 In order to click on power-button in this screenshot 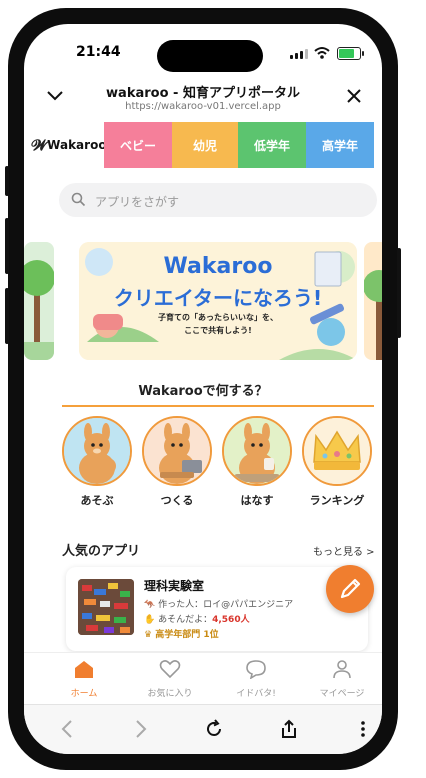, I will do `click(399, 293)`.